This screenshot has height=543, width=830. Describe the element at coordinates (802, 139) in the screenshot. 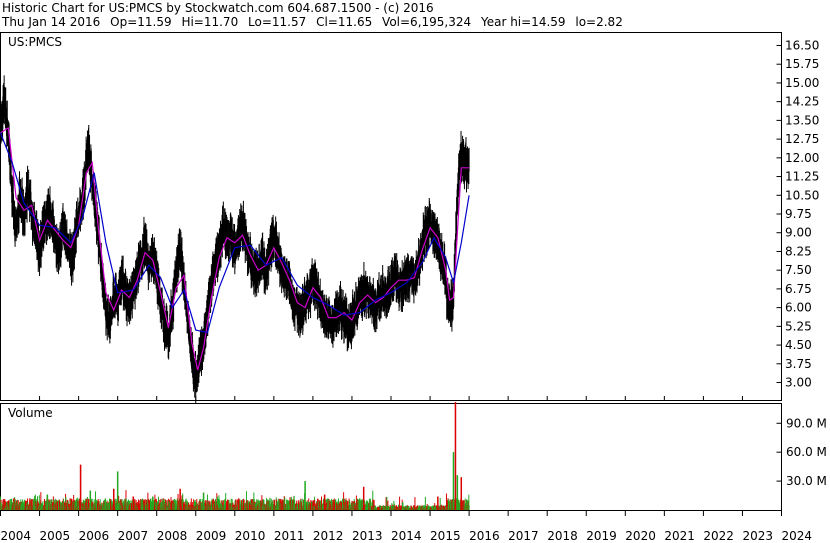

I see `price-tick-label: 12.75` at that location.